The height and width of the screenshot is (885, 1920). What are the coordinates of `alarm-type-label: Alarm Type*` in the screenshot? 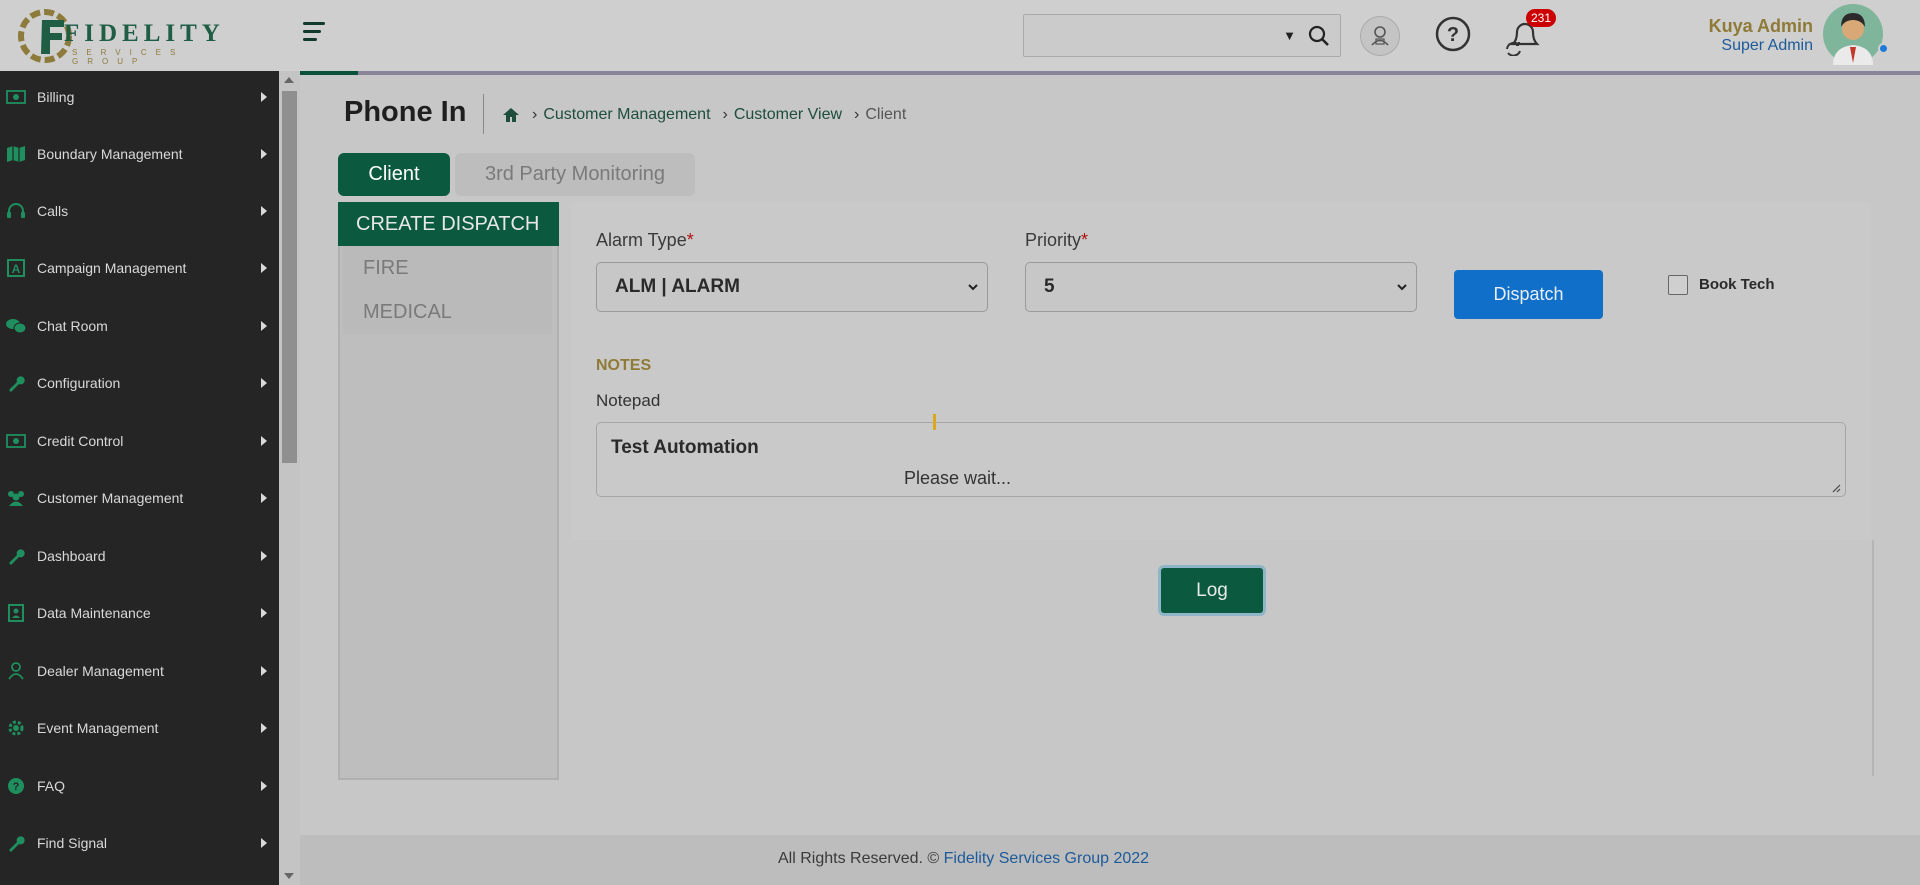 It's located at (645, 240).